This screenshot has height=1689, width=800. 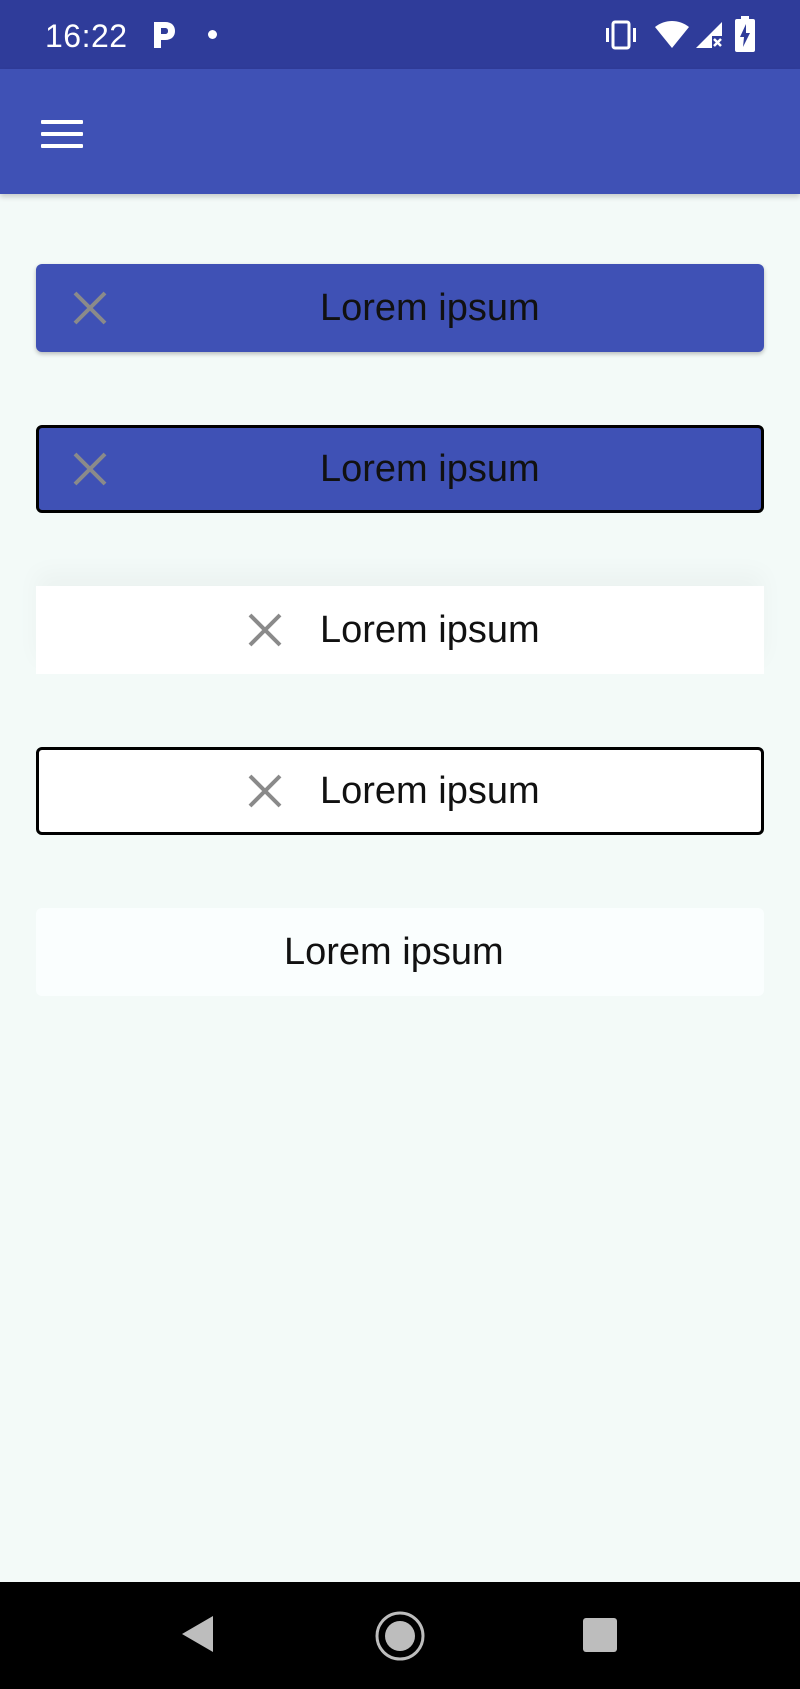 What do you see at coordinates (621, 35) in the screenshot?
I see `vibrate-icon` at bounding box center [621, 35].